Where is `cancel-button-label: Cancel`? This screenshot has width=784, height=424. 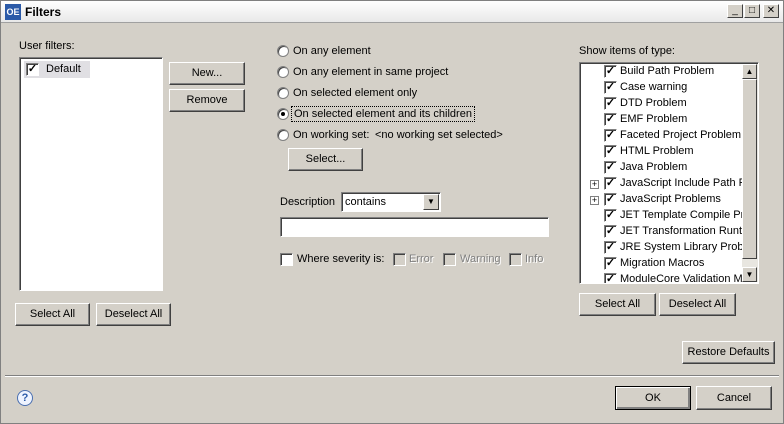 cancel-button-label: Cancel is located at coordinates (734, 398).